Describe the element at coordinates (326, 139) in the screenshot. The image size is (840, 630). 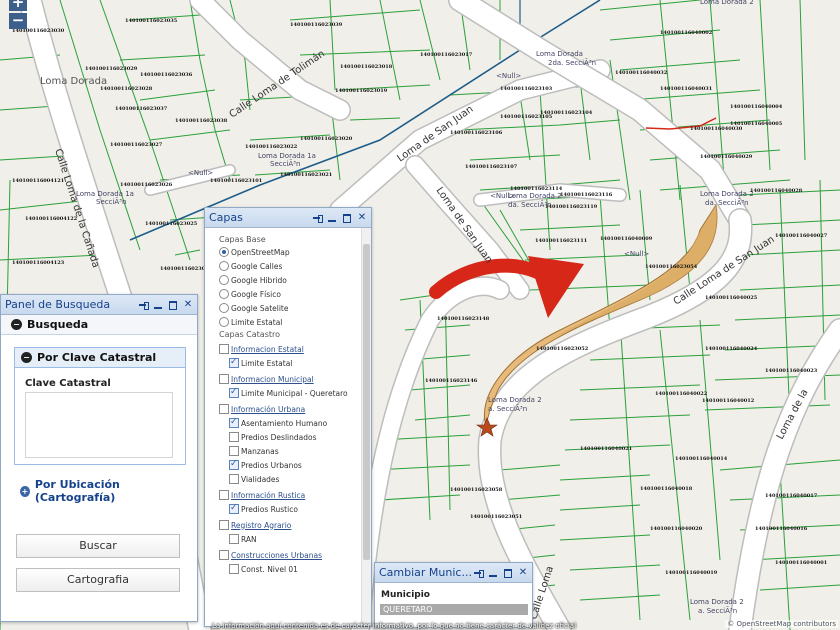
I see `parcel-id-label: 140100116023020` at that location.